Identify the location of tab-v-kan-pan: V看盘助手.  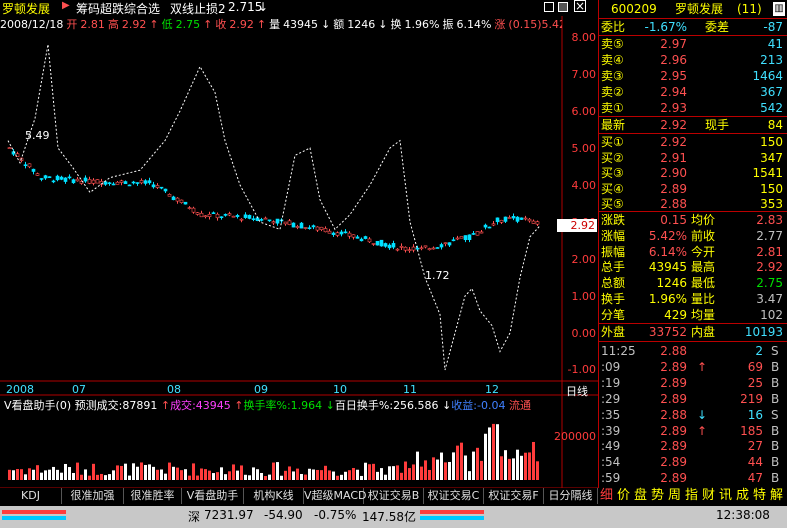
(213, 496).